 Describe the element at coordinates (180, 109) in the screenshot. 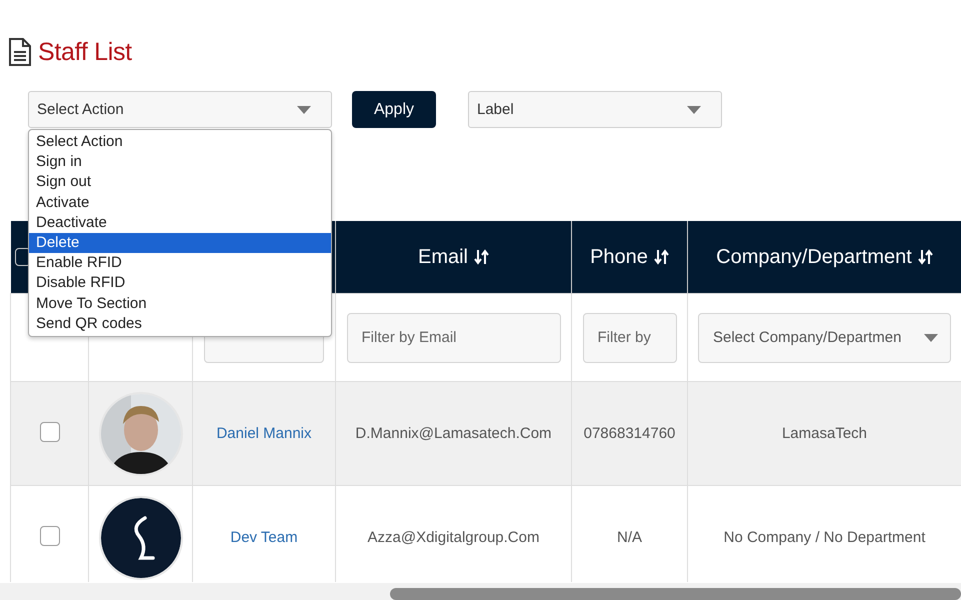

I see `action-dropdown: Select Action` at that location.